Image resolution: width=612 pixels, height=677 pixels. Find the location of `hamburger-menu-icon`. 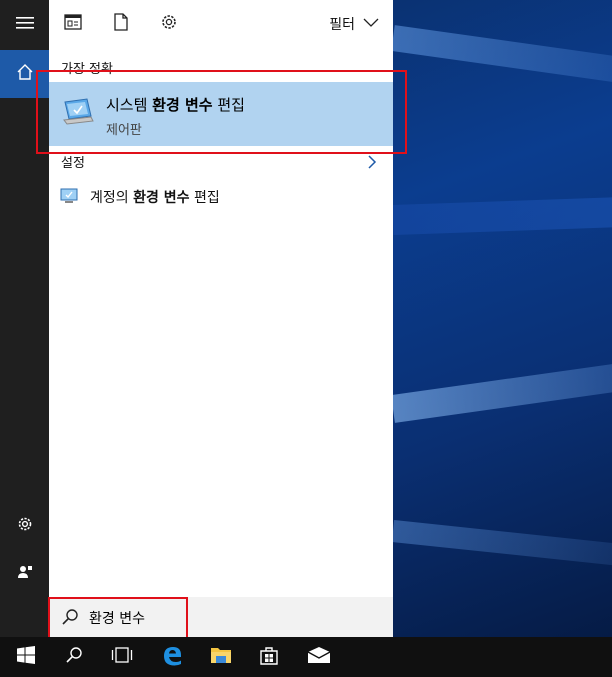

hamburger-menu-icon is located at coordinates (24, 24).